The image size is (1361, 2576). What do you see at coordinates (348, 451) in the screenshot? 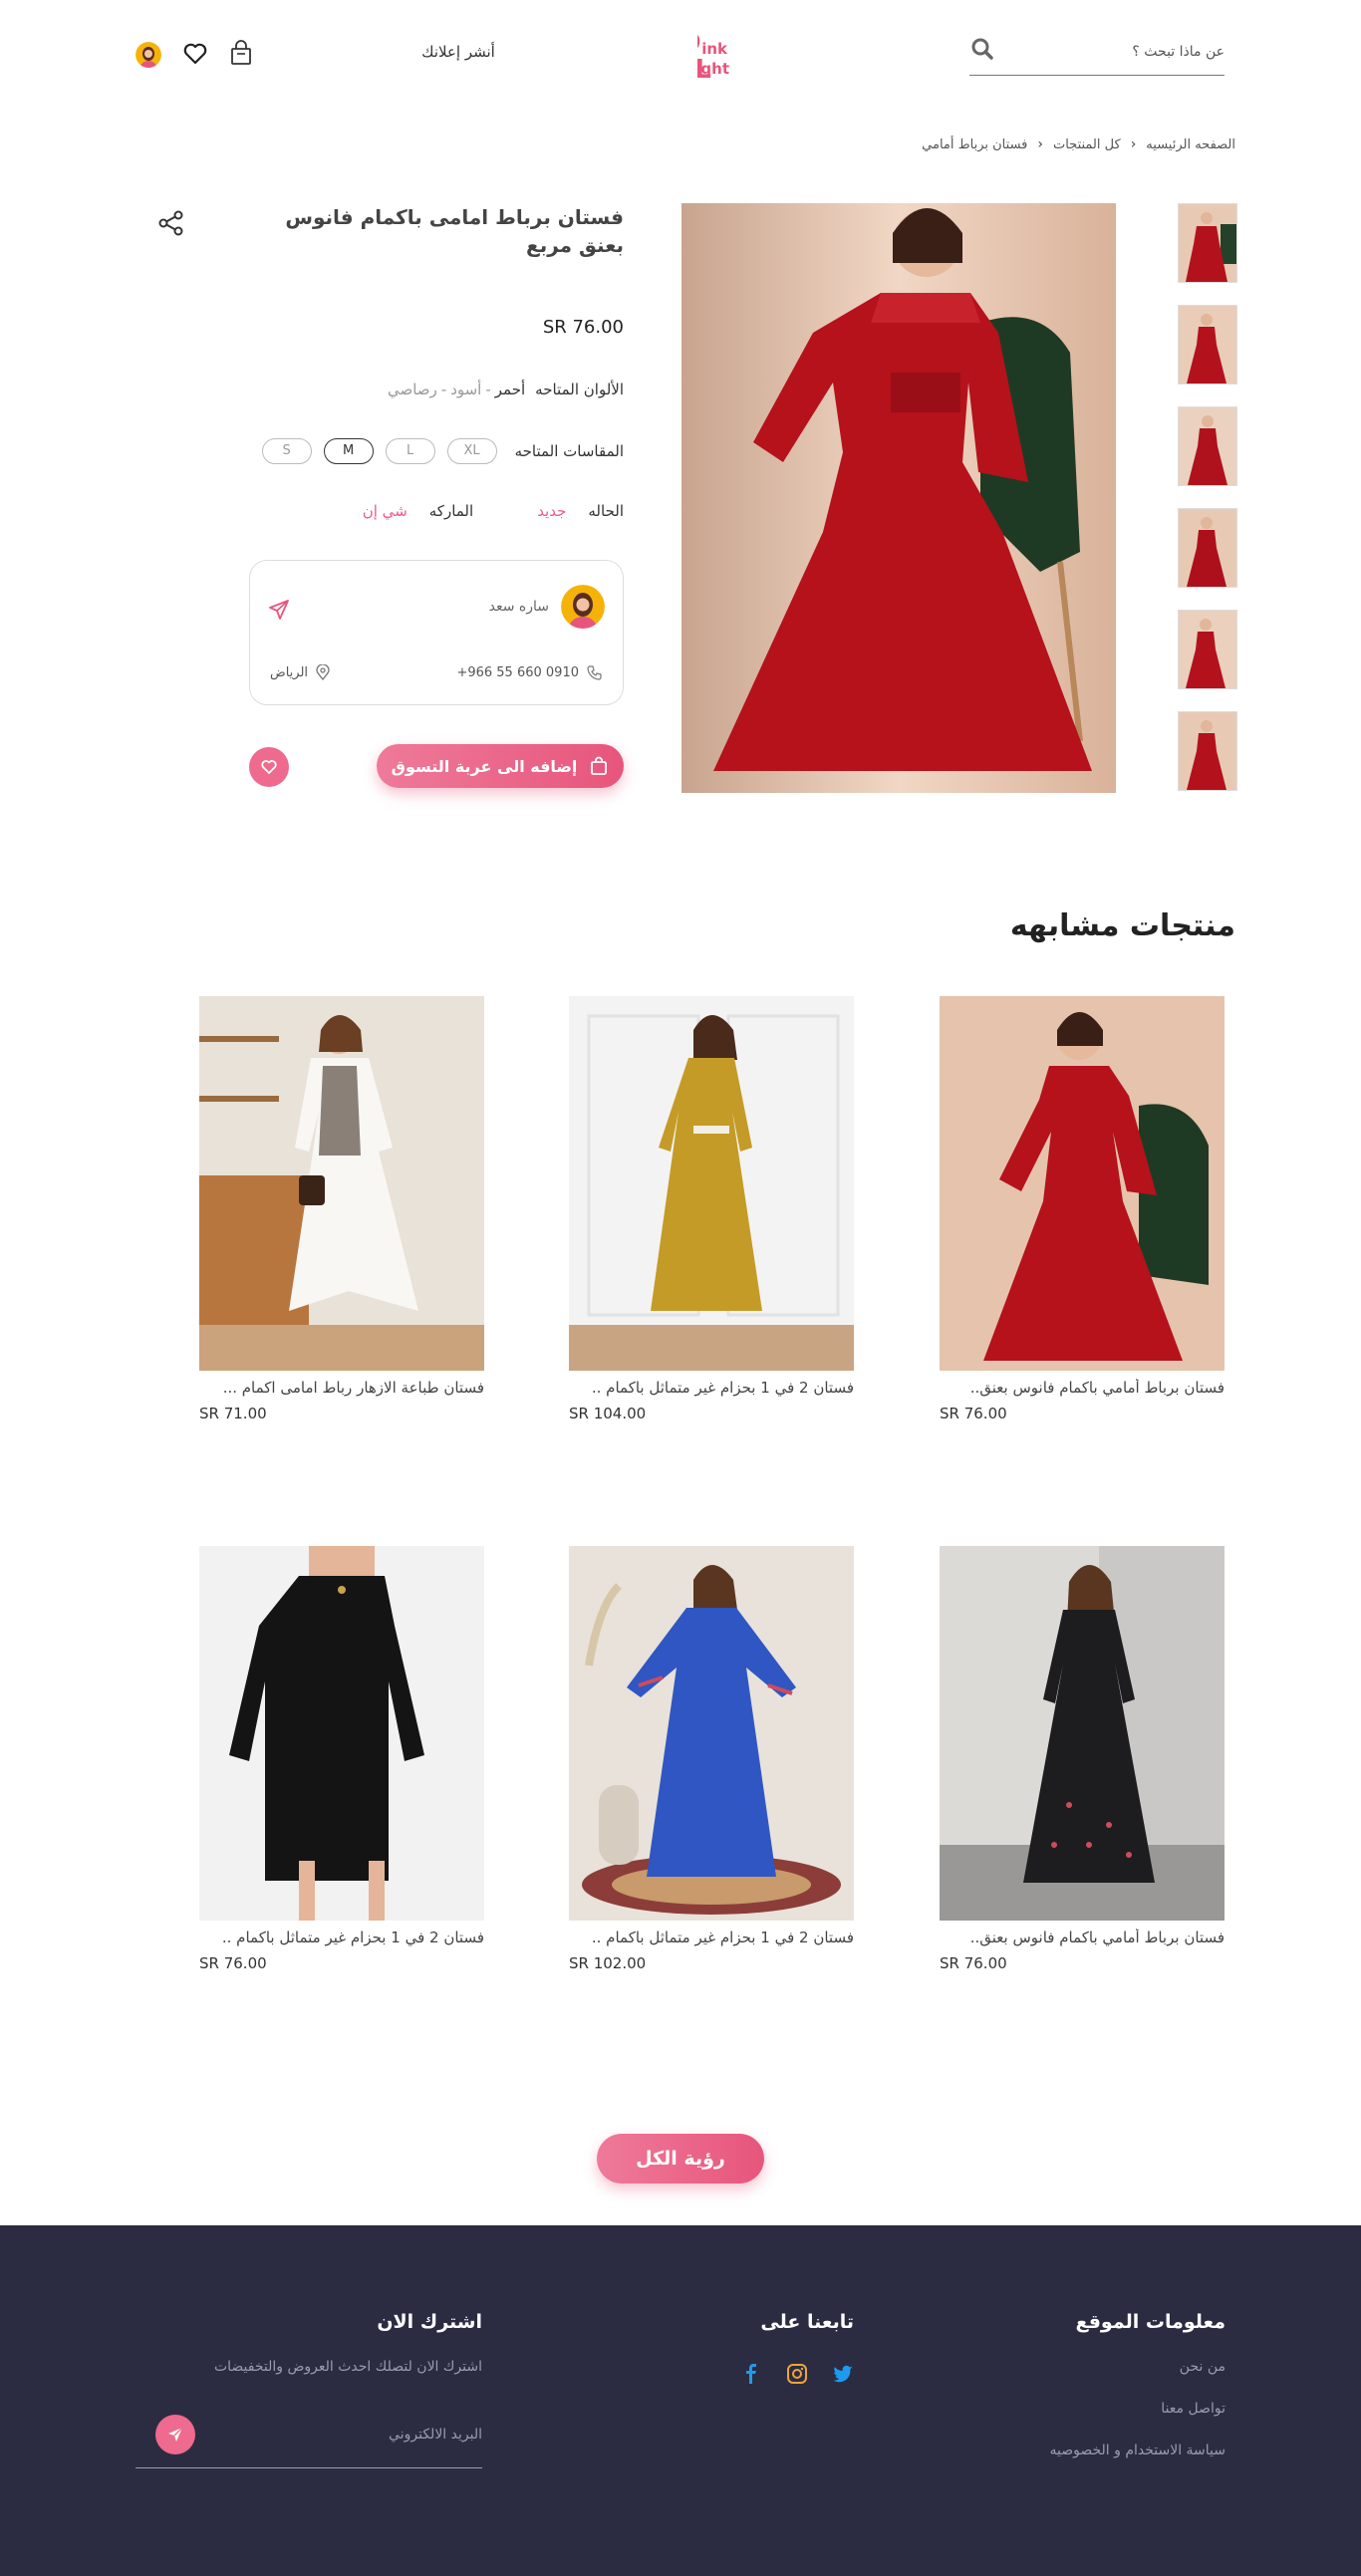
I see `size-option-m: M` at bounding box center [348, 451].